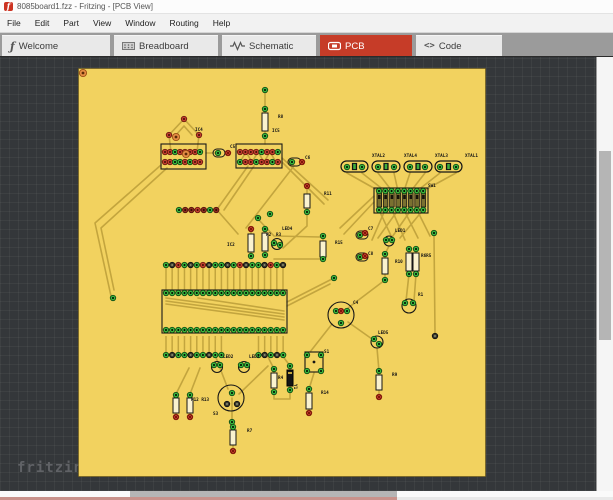 The width and height of the screenshot is (613, 500). What do you see at coordinates (306, 7) in the screenshot?
I see `title-bar: f 8085board1.fzz - Fritzing - [PCB View]` at bounding box center [306, 7].